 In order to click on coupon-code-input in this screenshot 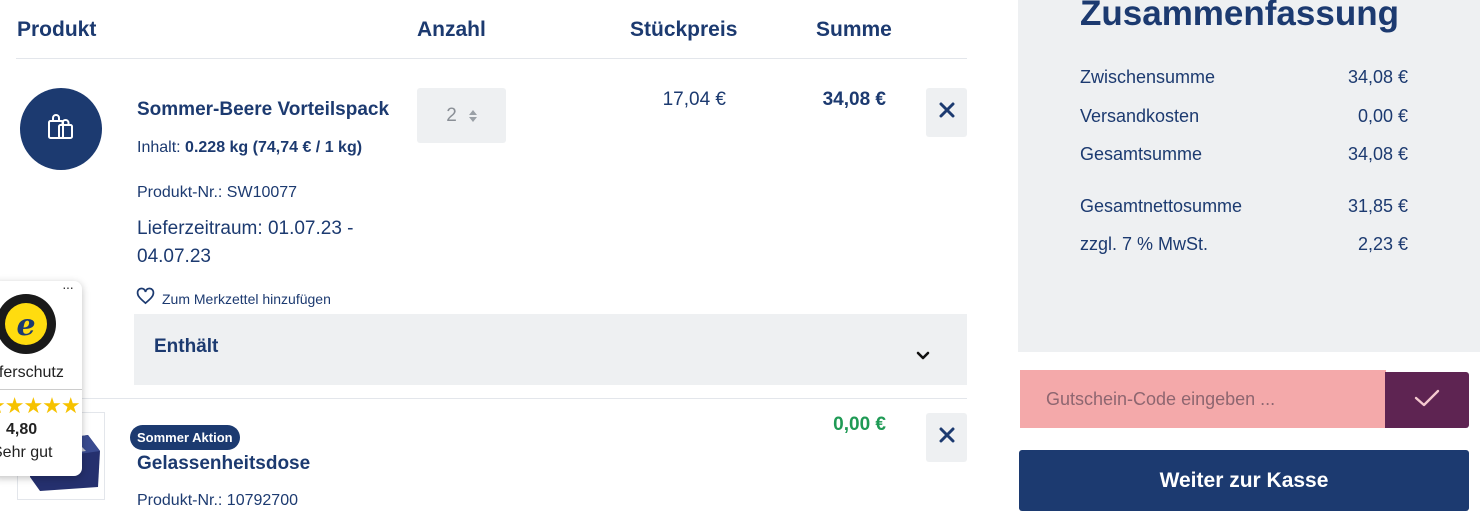, I will do `click(1206, 399)`.